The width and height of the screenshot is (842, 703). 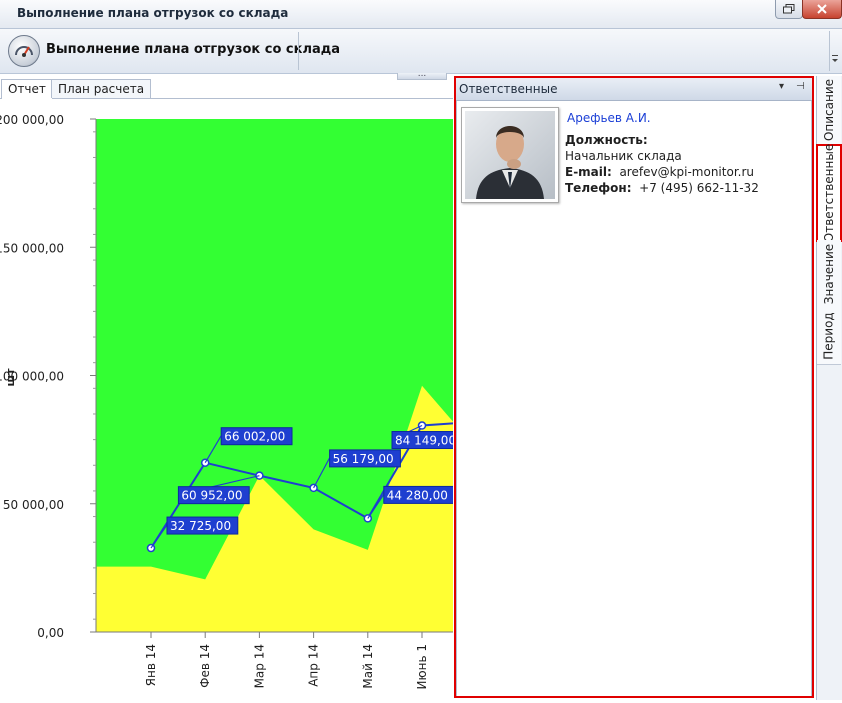 What do you see at coordinates (314, 665) in the screenshot?
I see `x-tick-label: Апр 14` at bounding box center [314, 665].